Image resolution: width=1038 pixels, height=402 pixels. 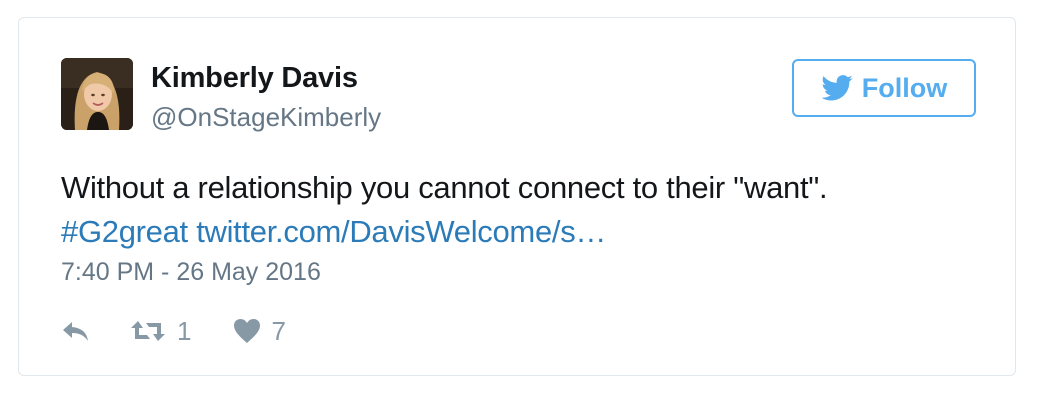 What do you see at coordinates (837, 88) in the screenshot?
I see `twitter-bird-icon` at bounding box center [837, 88].